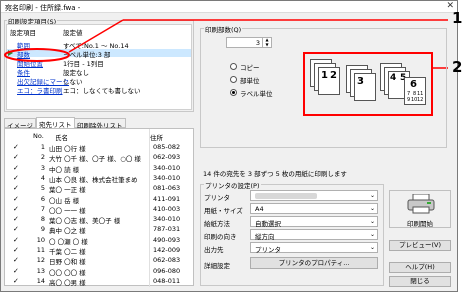 This screenshot has width=470, height=300. Describe the element at coordinates (223, 29) in the screenshot. I see `copies-group-label: 印刷部数(Q)` at that location.